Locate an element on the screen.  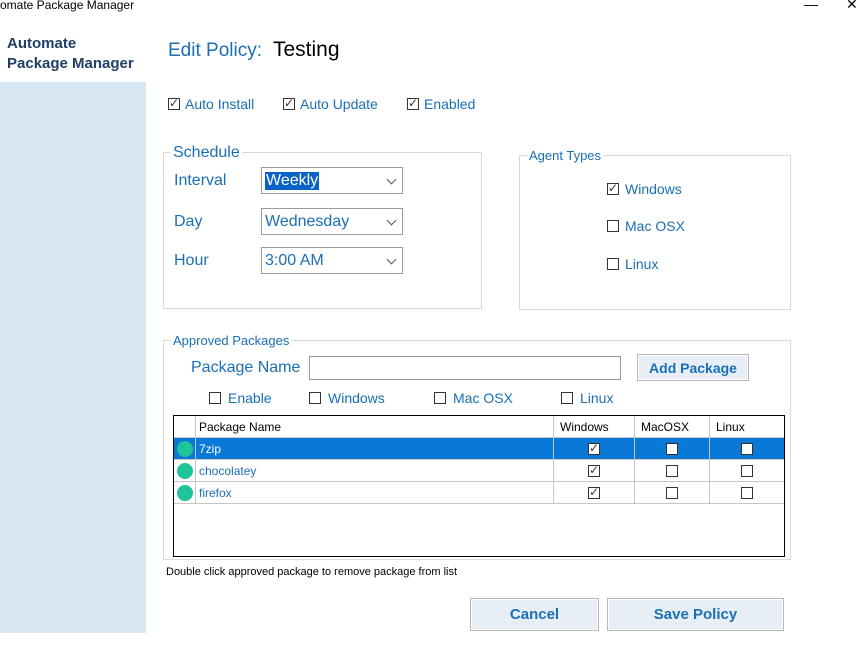
filter-enable-label: Enable is located at coordinates (250, 398).